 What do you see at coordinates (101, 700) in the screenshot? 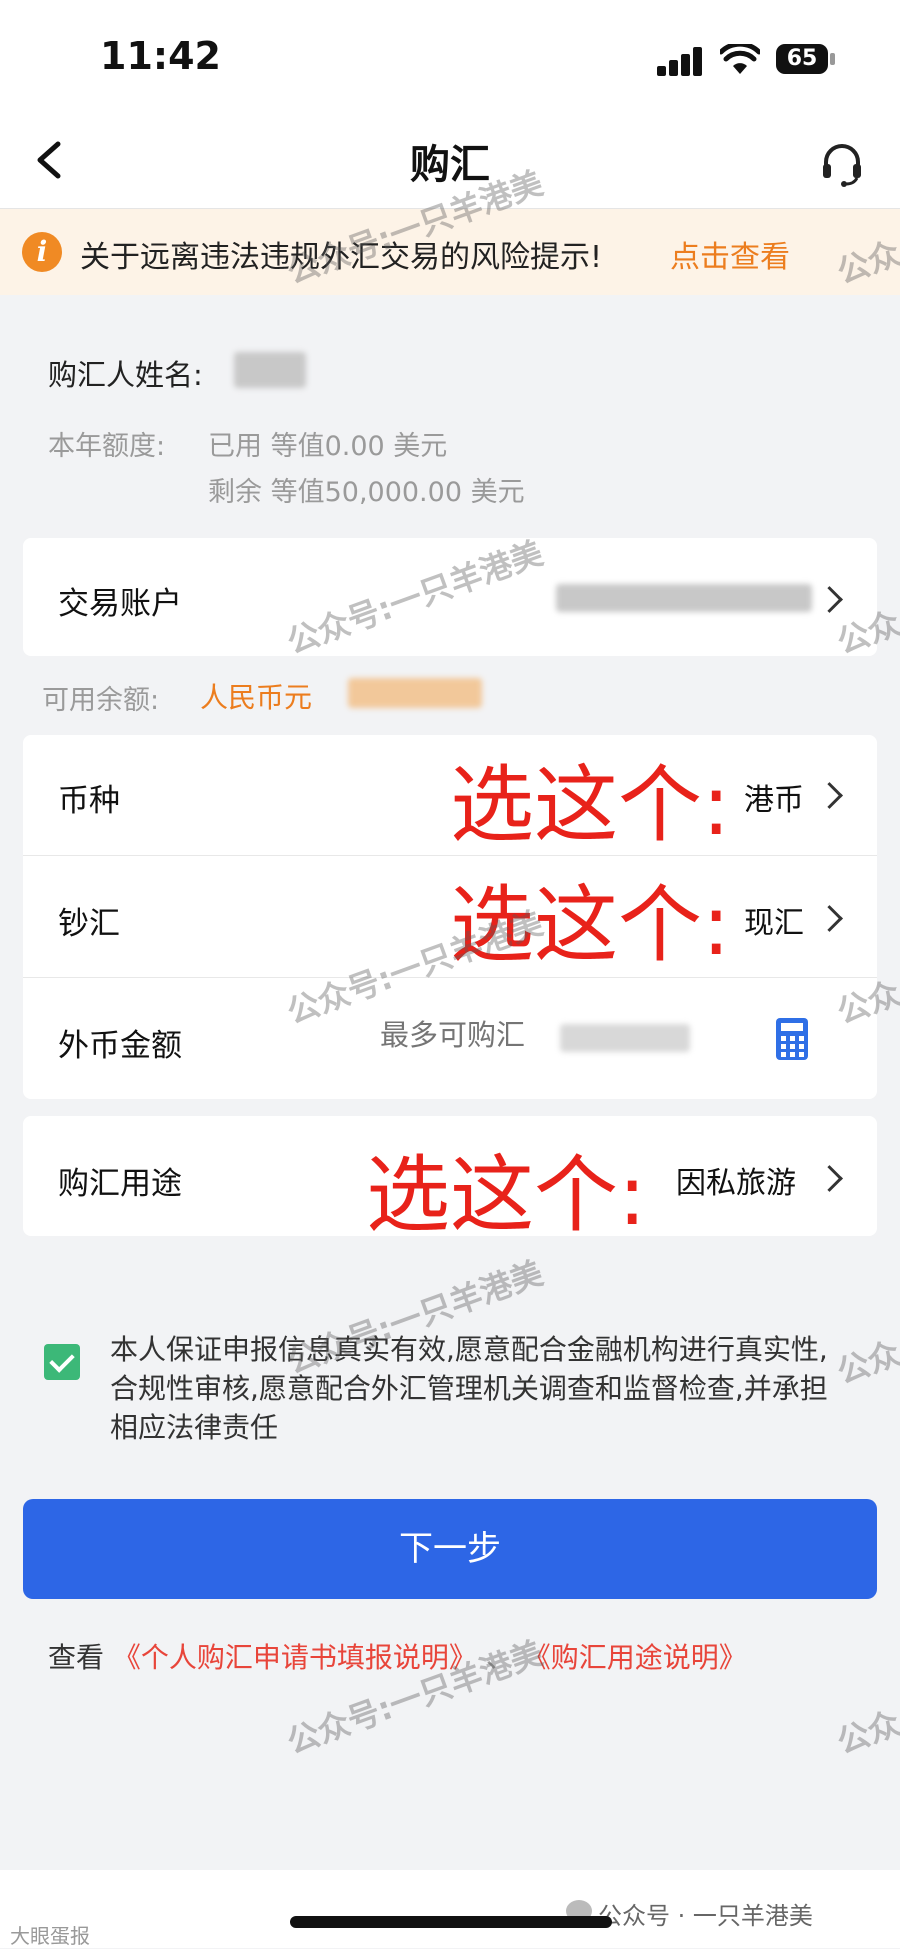
I see `available-balance-label: 可用余额:` at bounding box center [101, 700].